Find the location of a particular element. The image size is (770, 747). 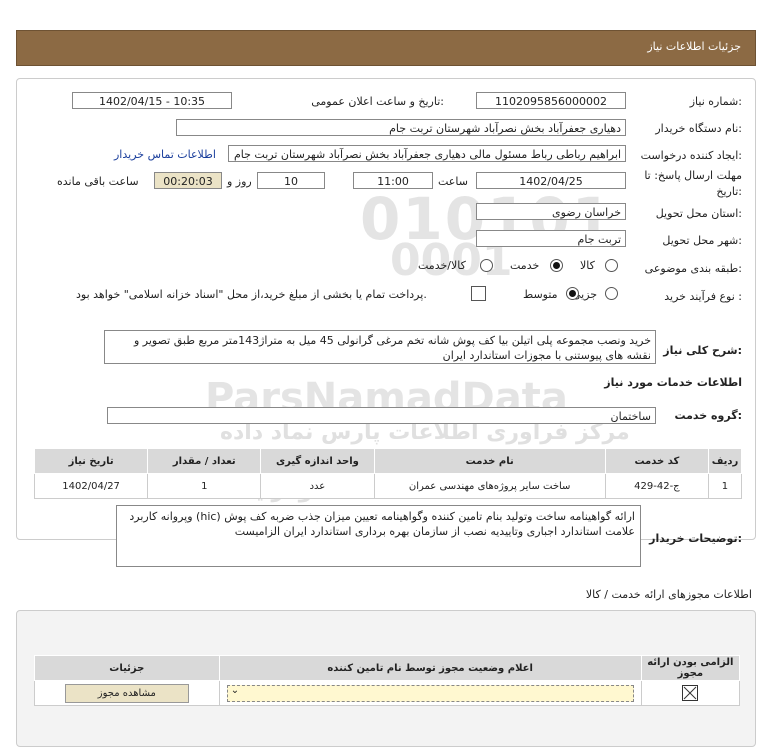

col-permit-required: الزامی بودن ارائه مجوز is located at coordinates (690, 668).